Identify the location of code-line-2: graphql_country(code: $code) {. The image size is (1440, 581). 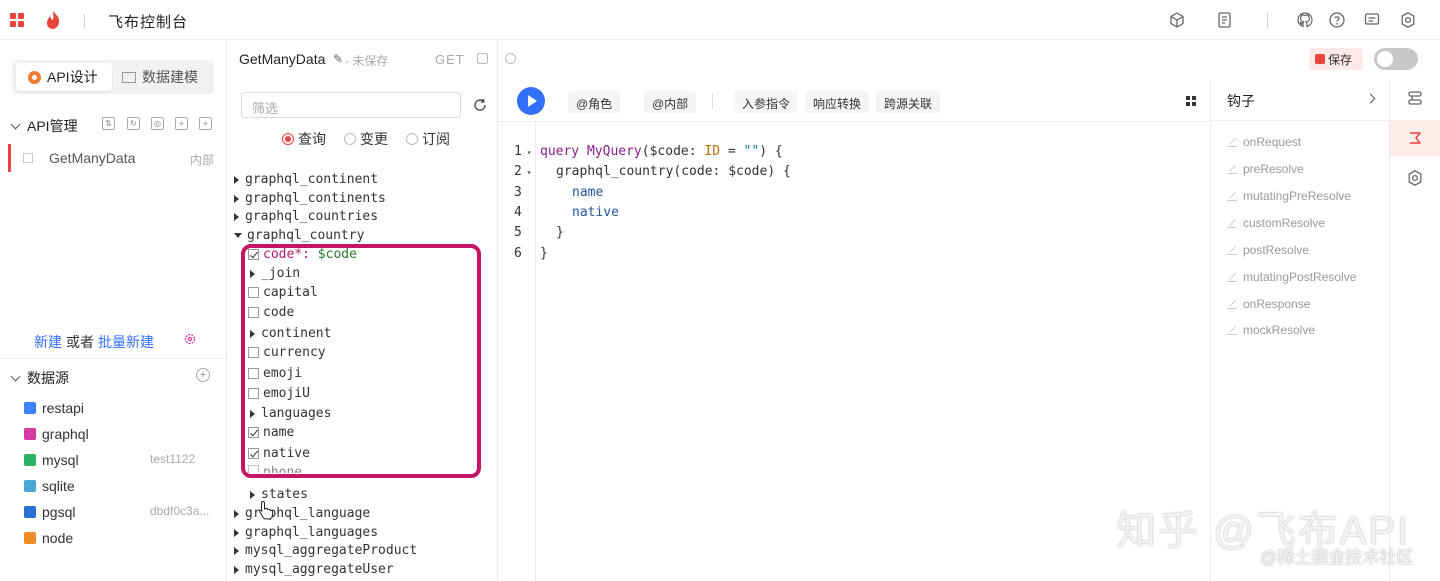
(673, 171).